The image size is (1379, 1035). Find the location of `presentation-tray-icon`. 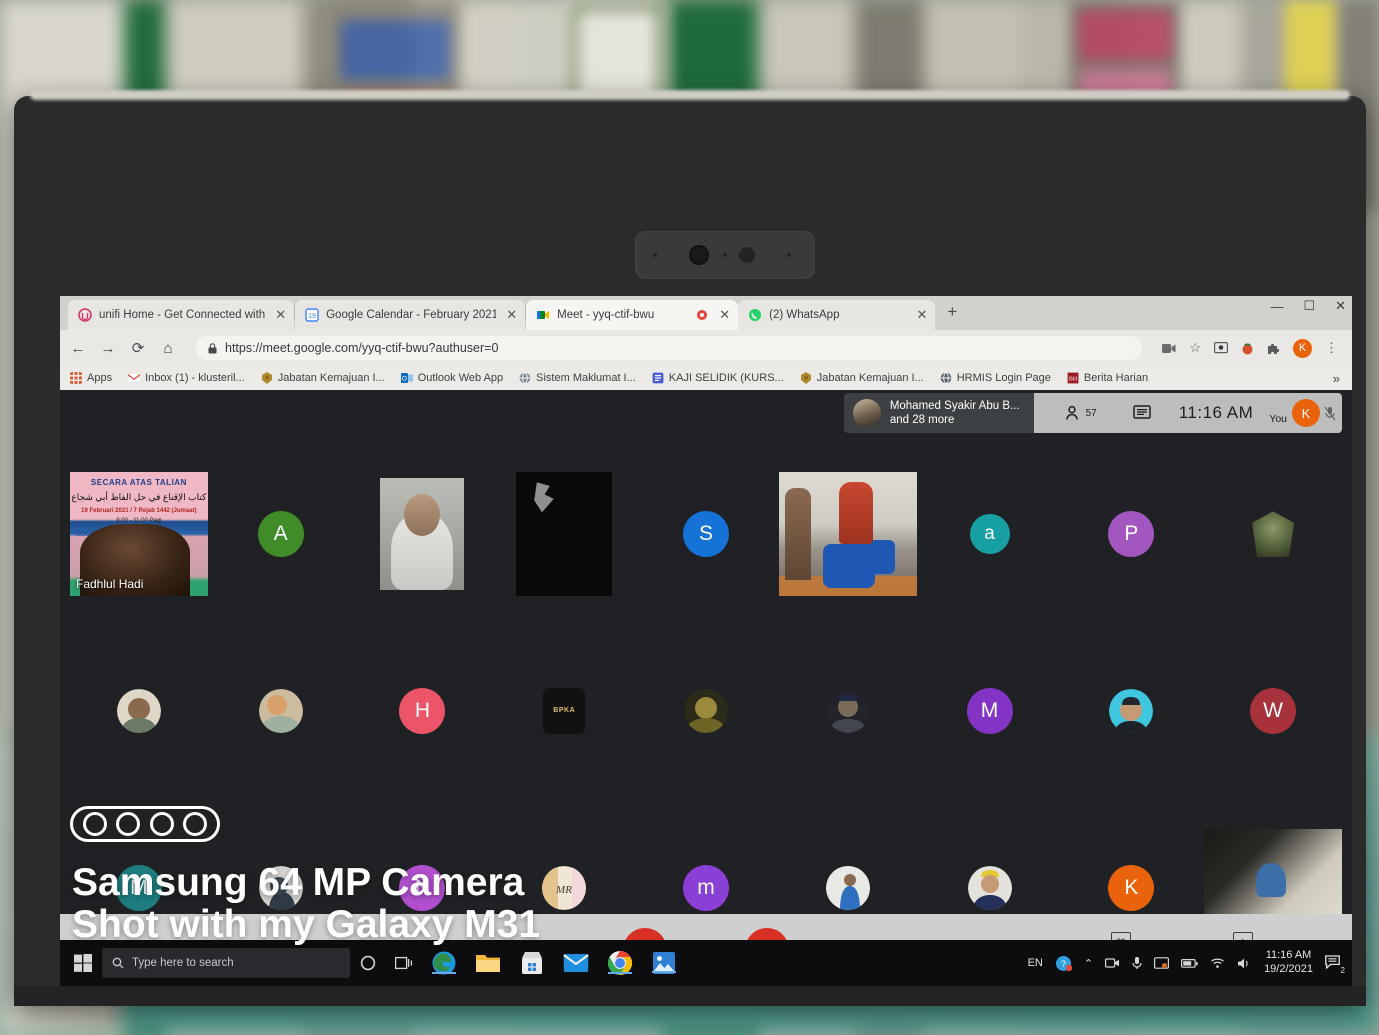

presentation-tray-icon is located at coordinates (1162, 963).